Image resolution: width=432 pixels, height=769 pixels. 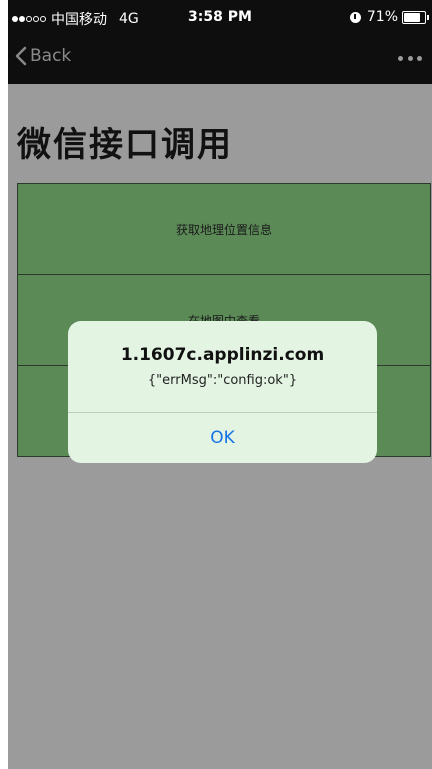 I want to click on get-location-button: 获取地理位置信息, so click(x=224, y=229).